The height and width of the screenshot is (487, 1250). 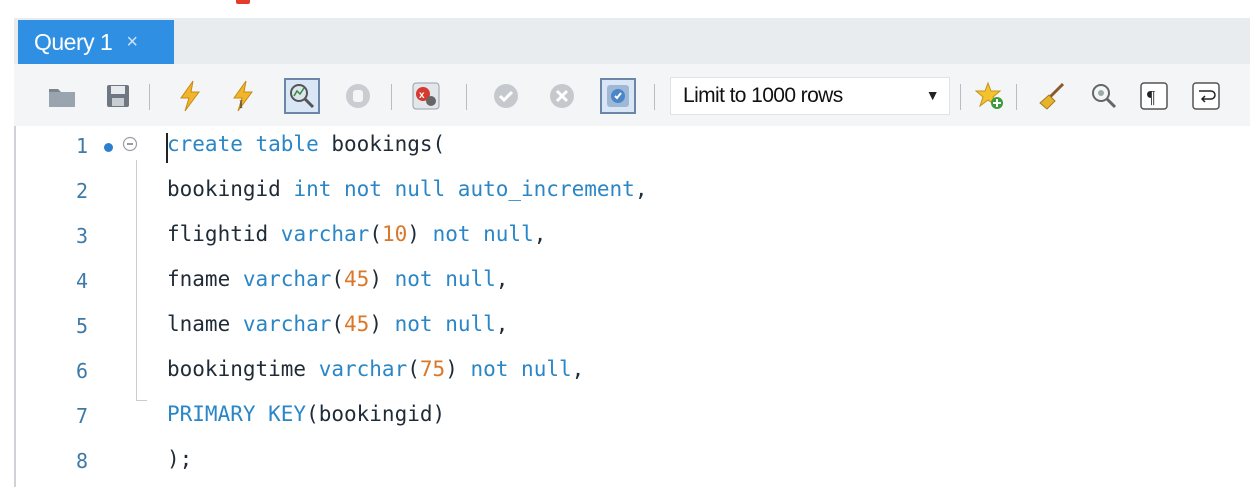 I want to click on sql-keyword: create table, so click(x=249, y=144).